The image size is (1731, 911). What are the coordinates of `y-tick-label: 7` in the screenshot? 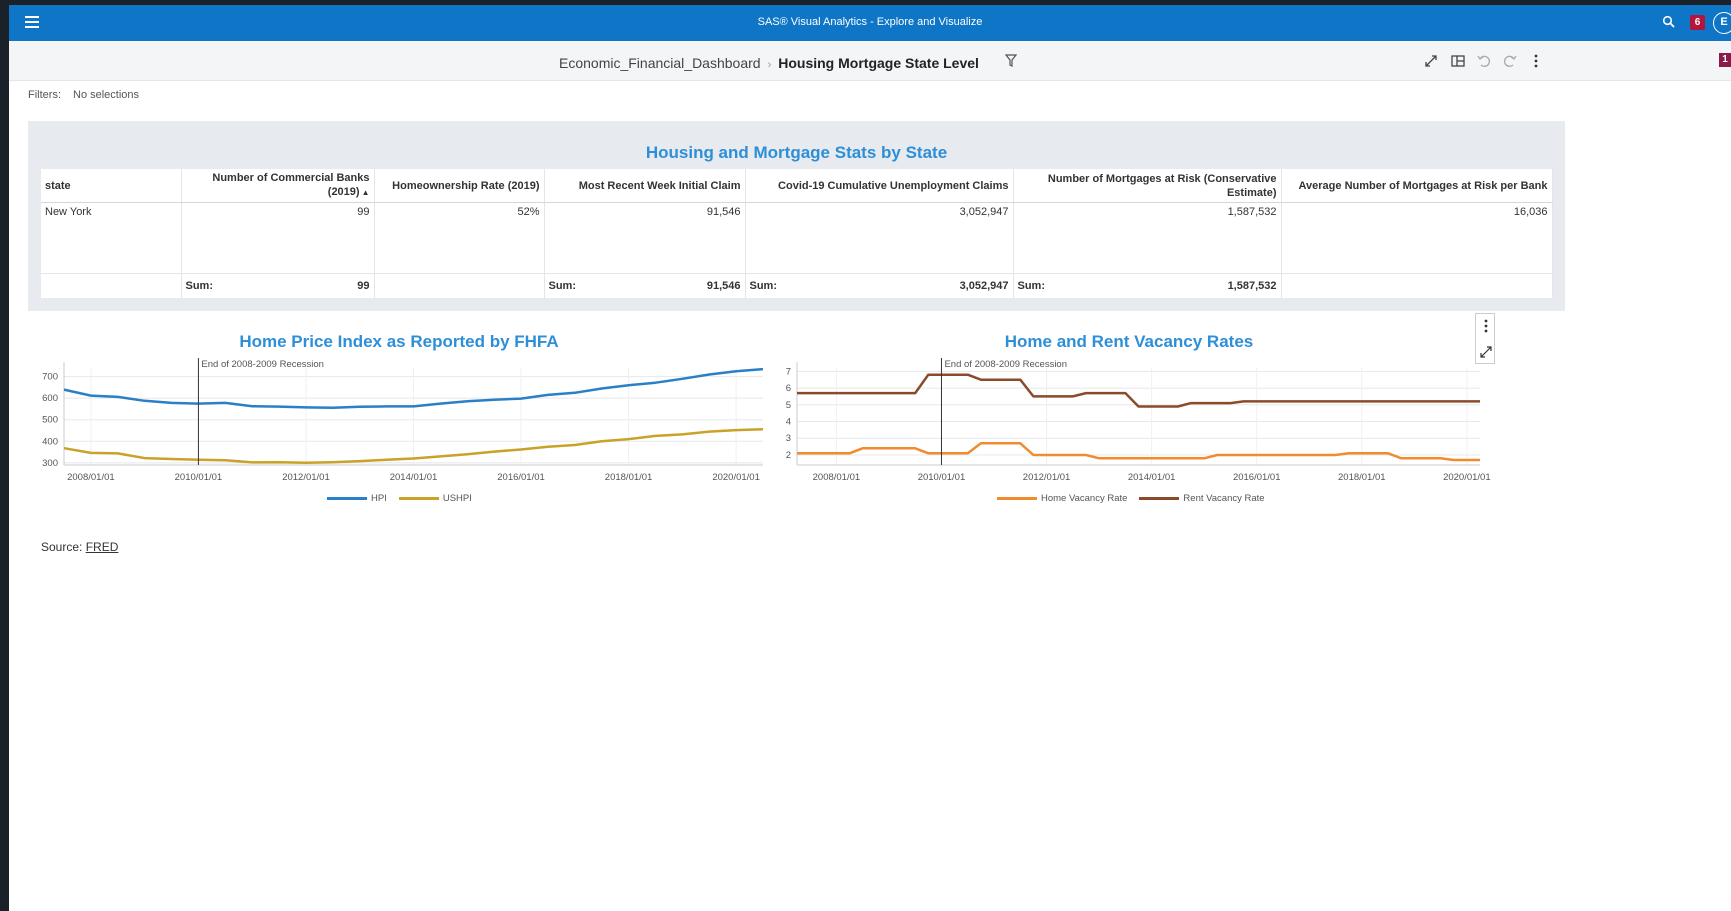 It's located at (788, 371).